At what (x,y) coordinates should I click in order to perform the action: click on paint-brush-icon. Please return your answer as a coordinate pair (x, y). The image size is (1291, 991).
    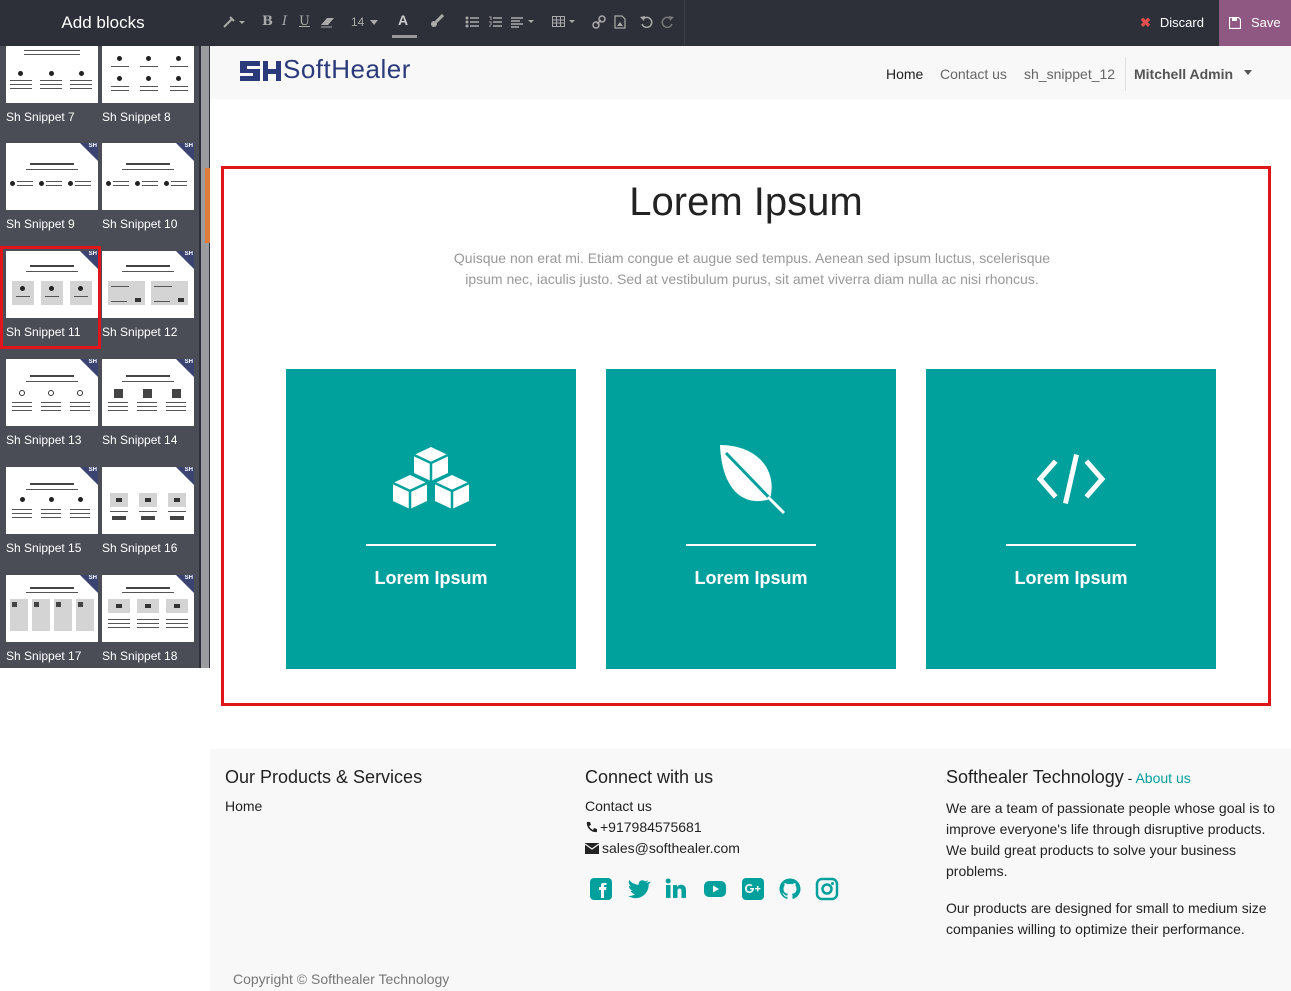
    Looking at the image, I should click on (437, 21).